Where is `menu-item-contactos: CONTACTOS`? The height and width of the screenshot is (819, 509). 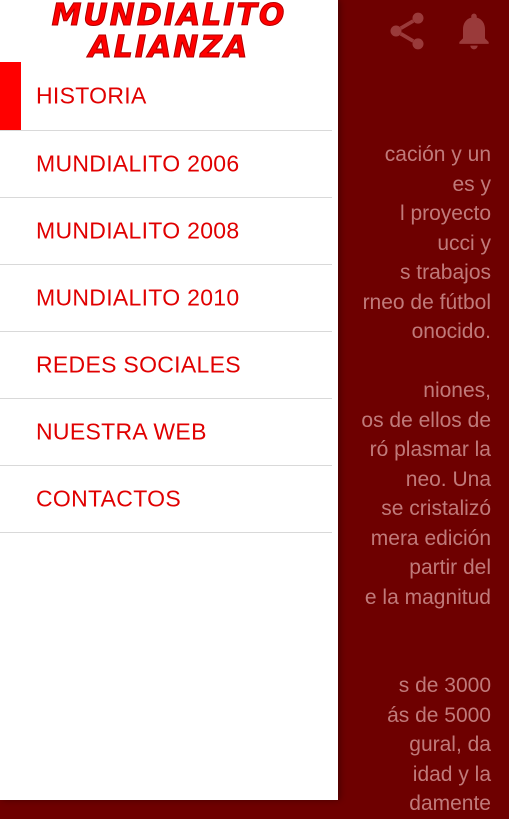 menu-item-contactos: CONTACTOS is located at coordinates (166, 499).